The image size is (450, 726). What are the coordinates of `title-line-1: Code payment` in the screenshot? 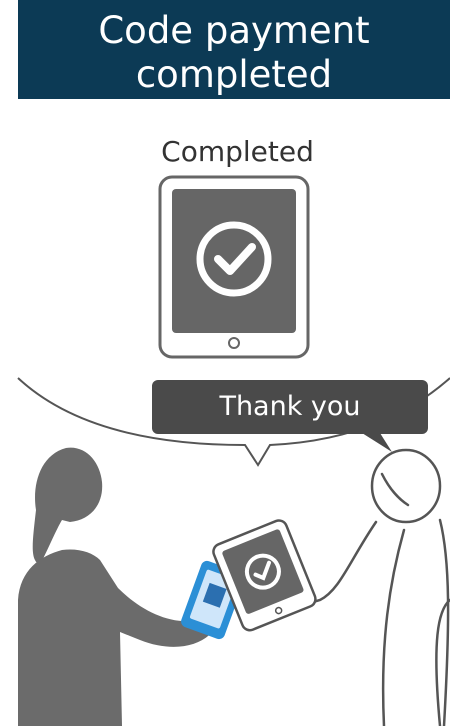 It's located at (234, 30).